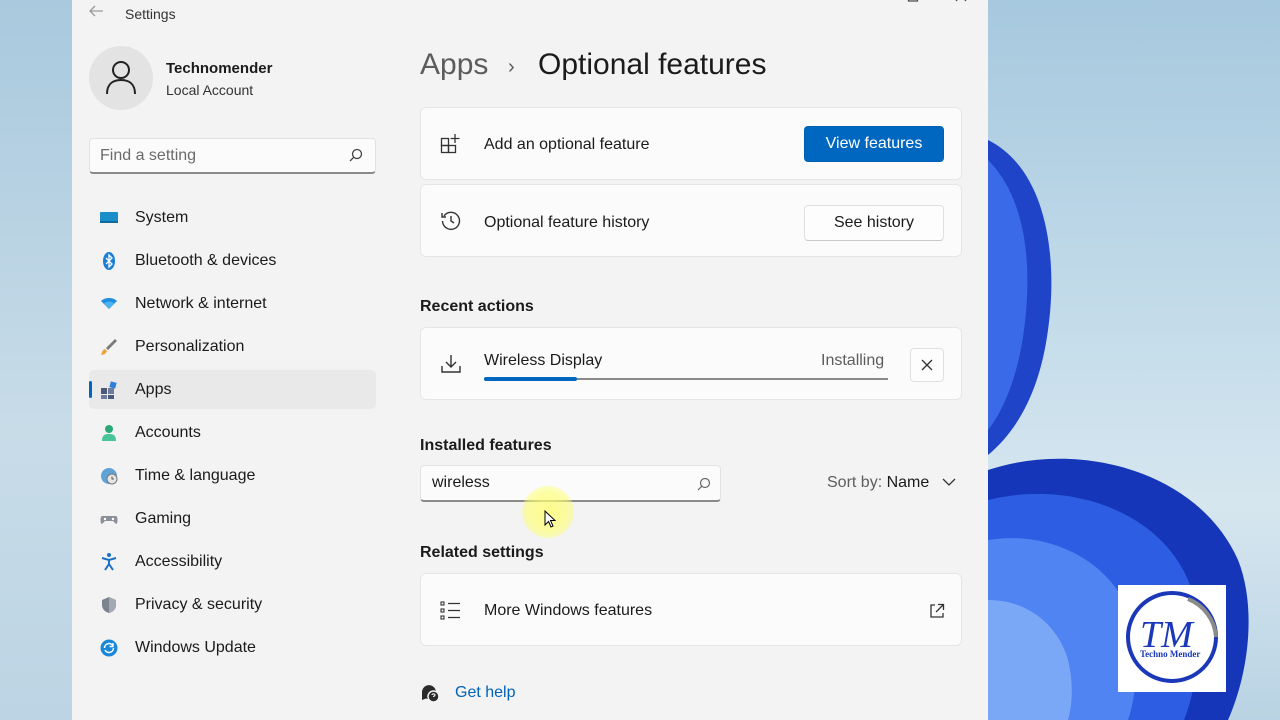  What do you see at coordinates (153, 389) in the screenshot?
I see `sidebar-item-label: Apps` at bounding box center [153, 389].